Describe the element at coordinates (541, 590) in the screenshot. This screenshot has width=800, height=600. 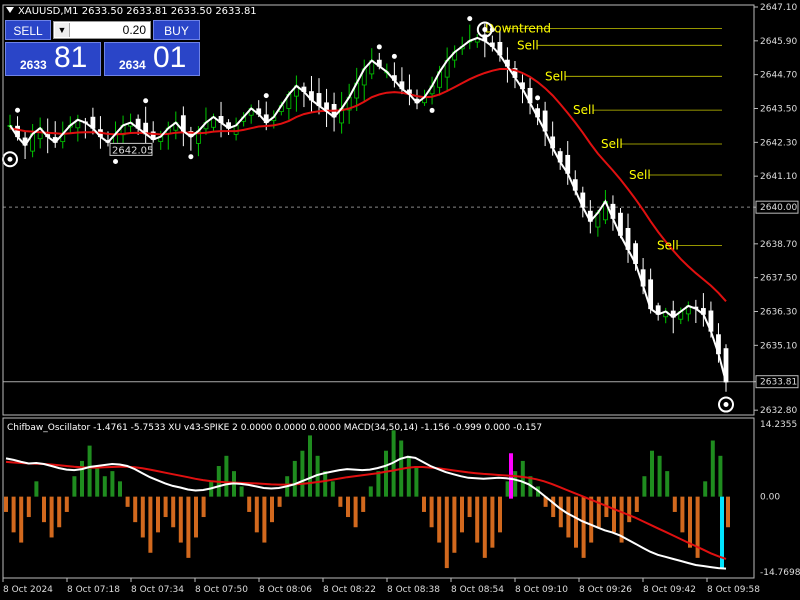
I see `time-axis-label: 8 Oct 09:10` at that location.